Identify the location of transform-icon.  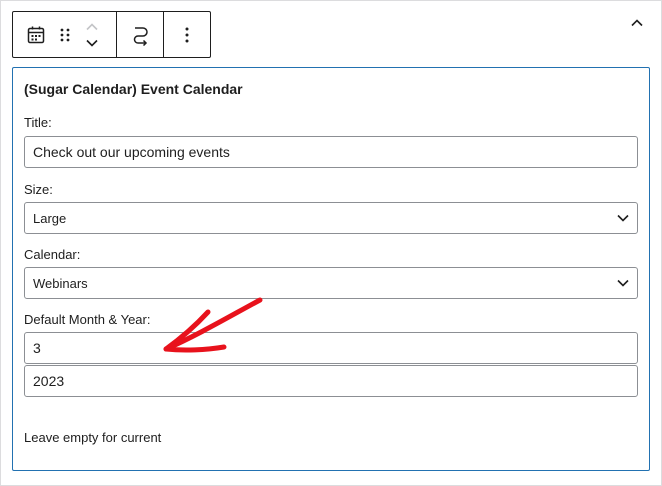
(140, 35).